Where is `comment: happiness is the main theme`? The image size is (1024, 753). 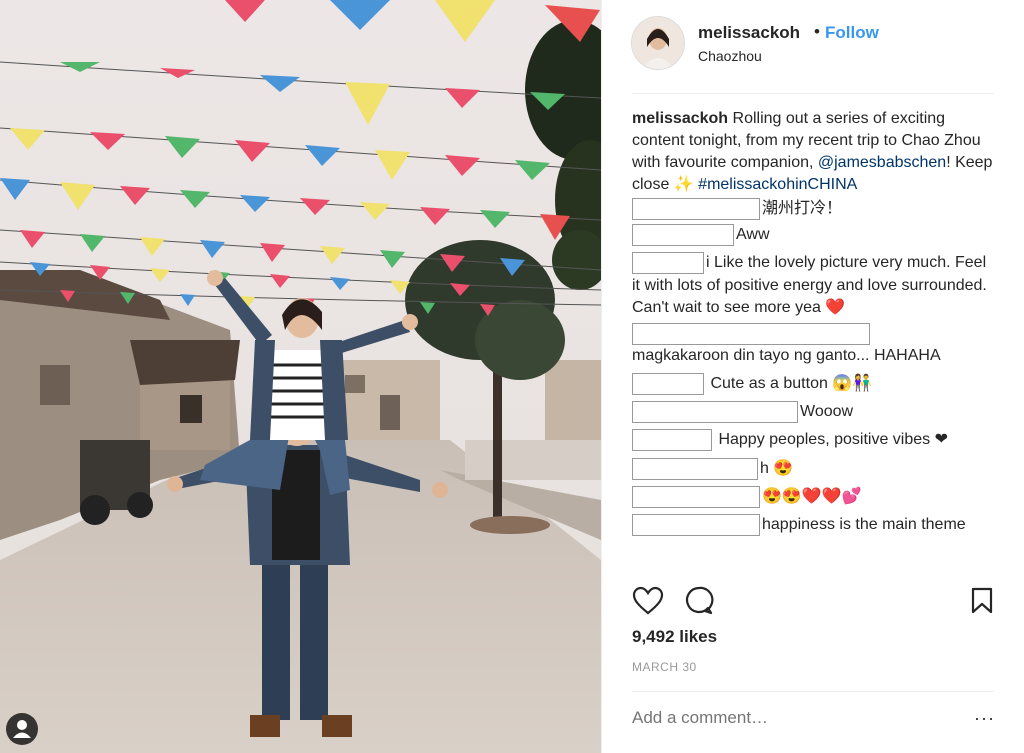
comment: happiness is the main theme is located at coordinates (814, 525).